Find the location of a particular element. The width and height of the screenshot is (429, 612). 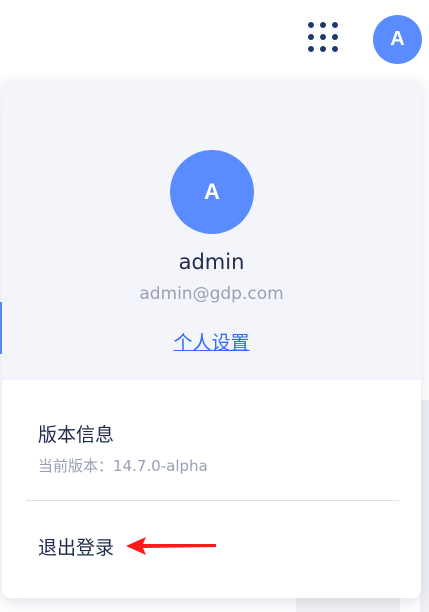

apps-grid-icon is located at coordinates (323, 37).